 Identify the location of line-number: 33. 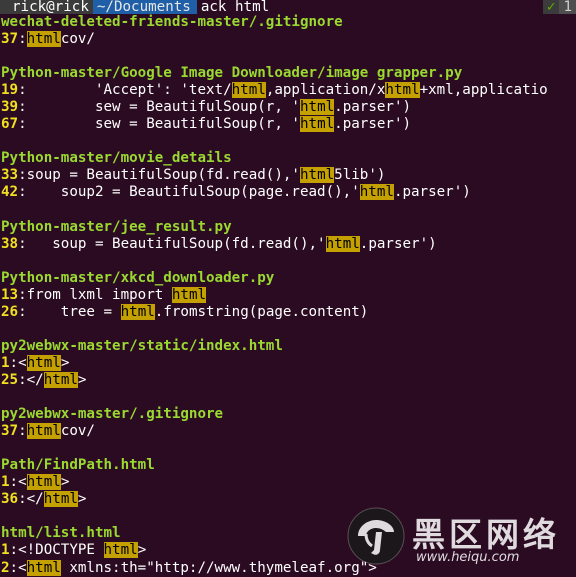
(10, 175).